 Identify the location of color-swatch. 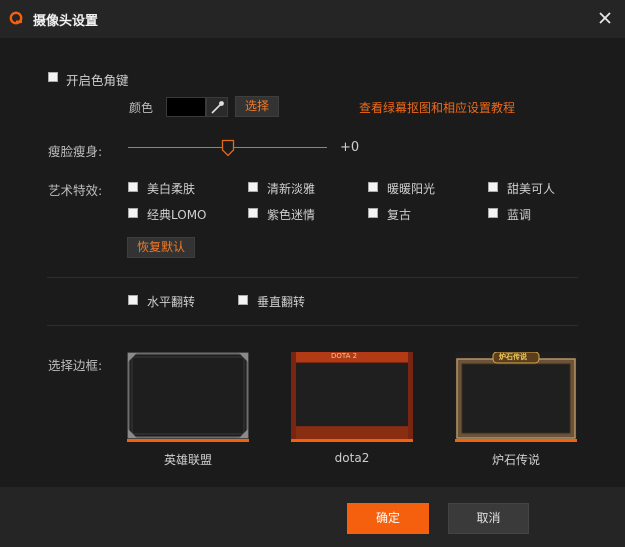
(186, 107).